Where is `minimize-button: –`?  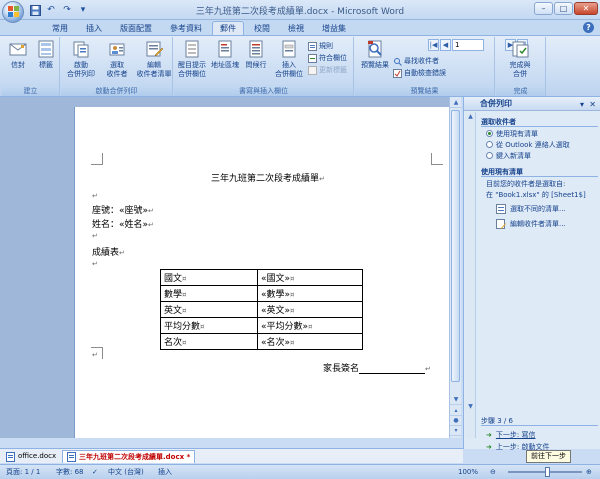
minimize-button: – is located at coordinates (543, 8).